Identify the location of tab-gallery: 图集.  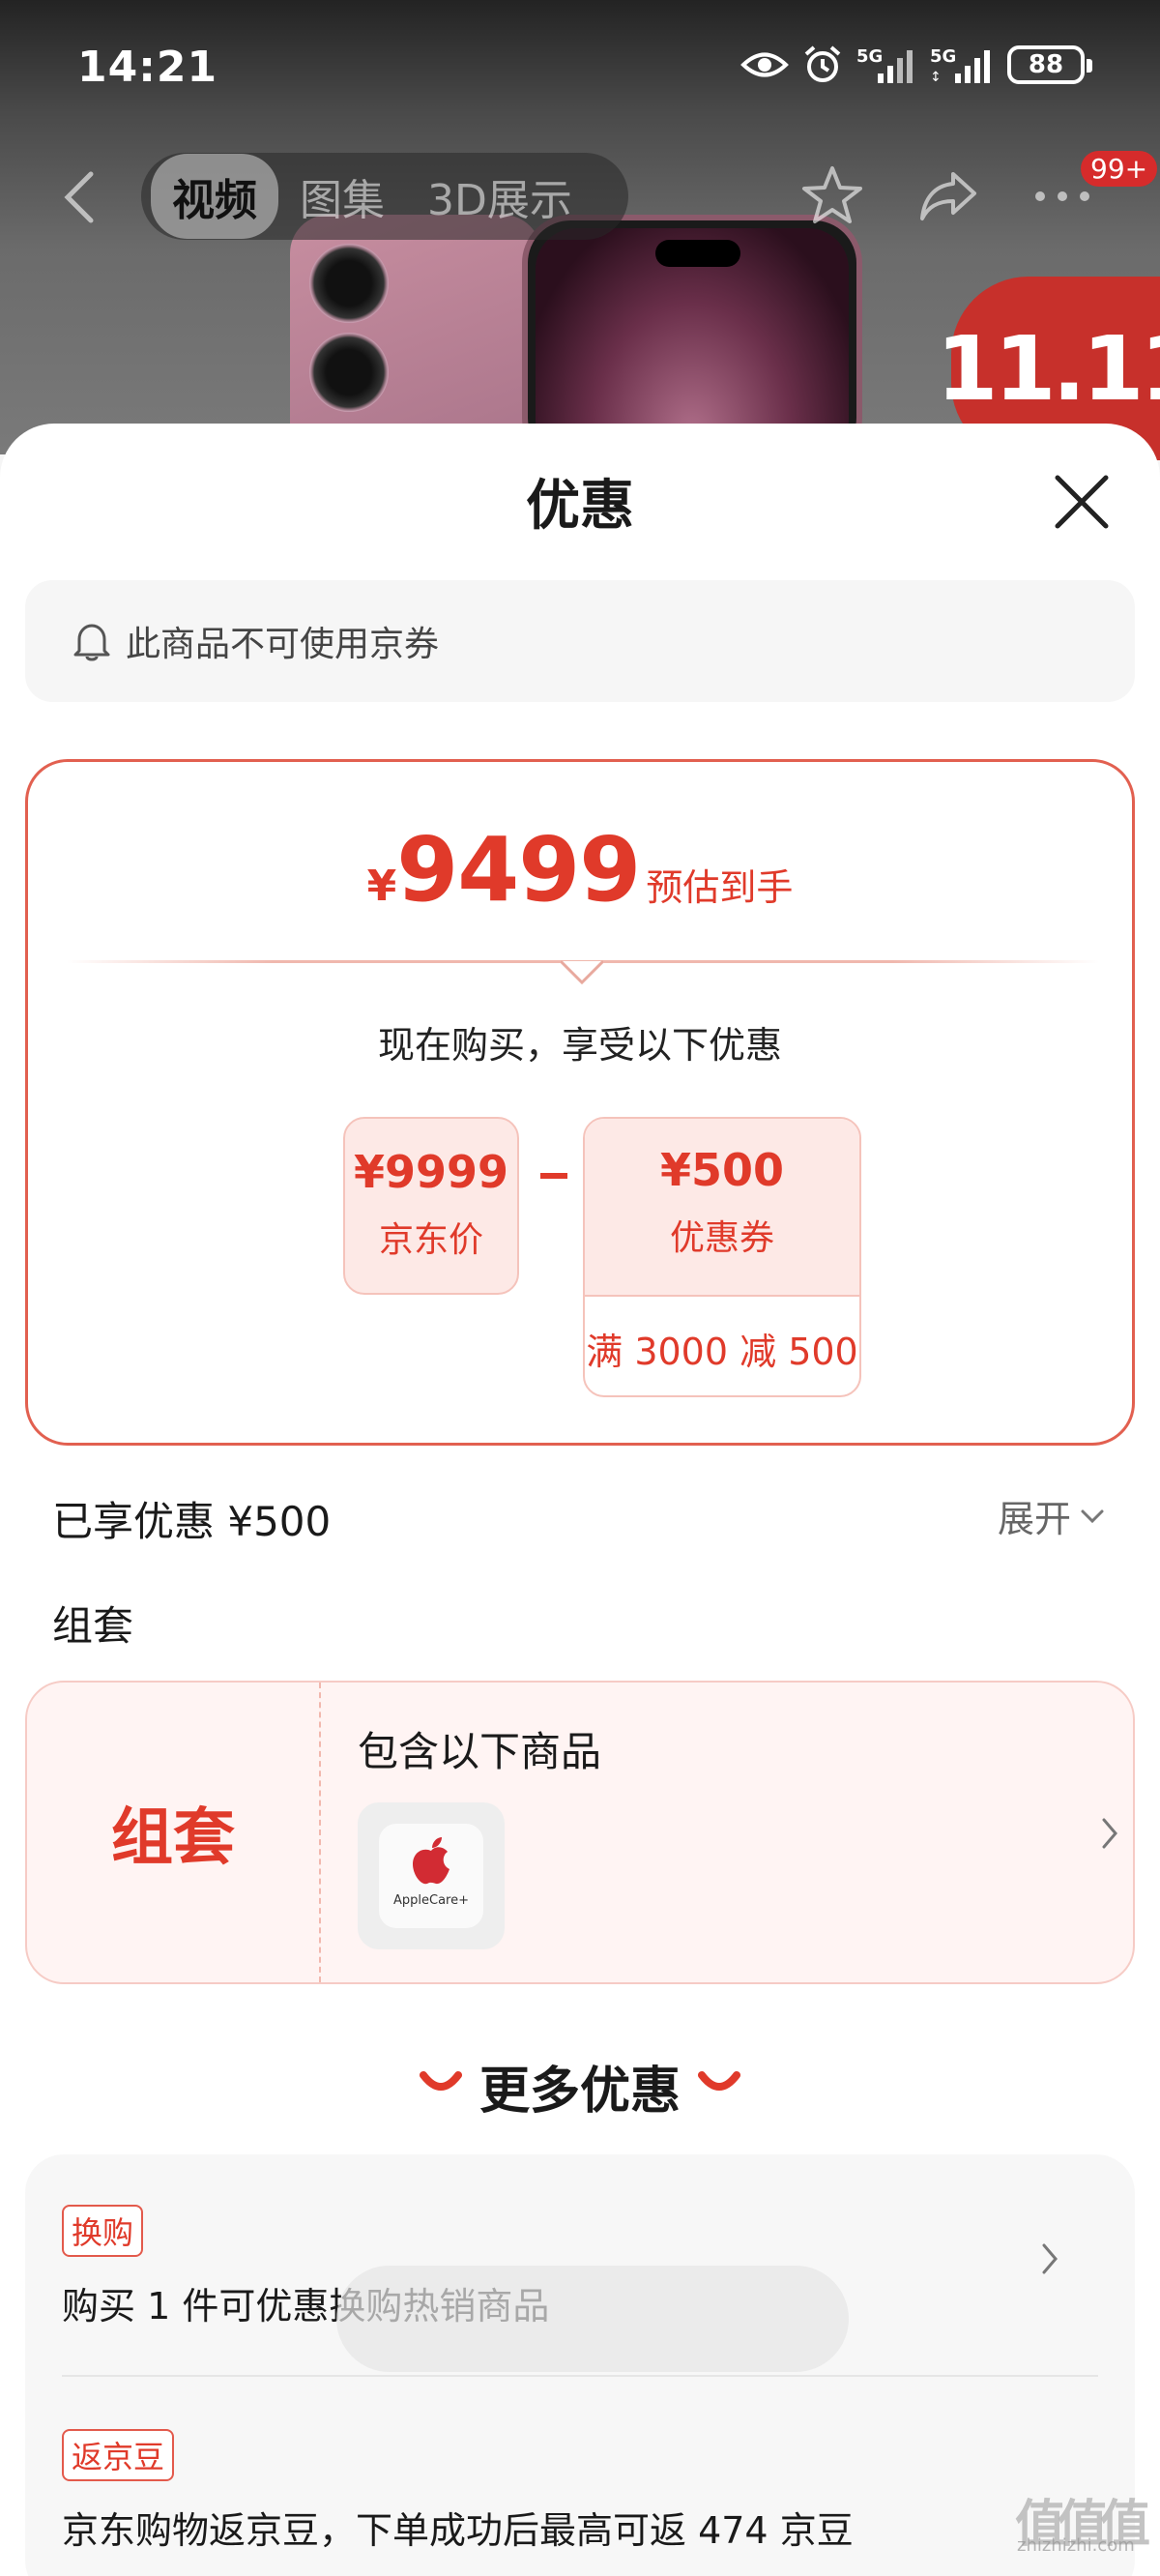
(342, 196).